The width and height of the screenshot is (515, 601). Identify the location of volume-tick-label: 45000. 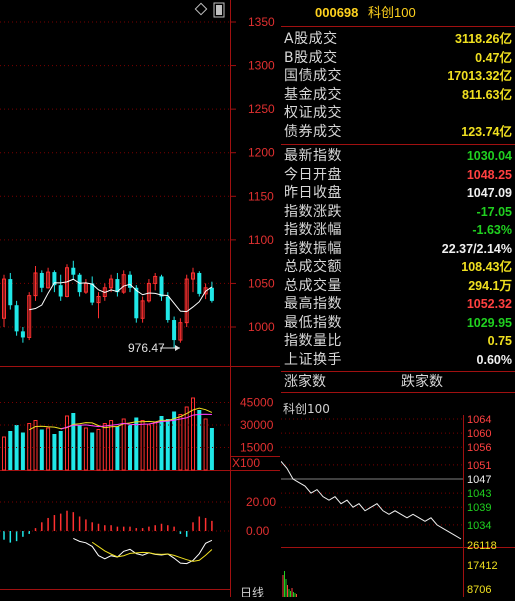
(257, 403).